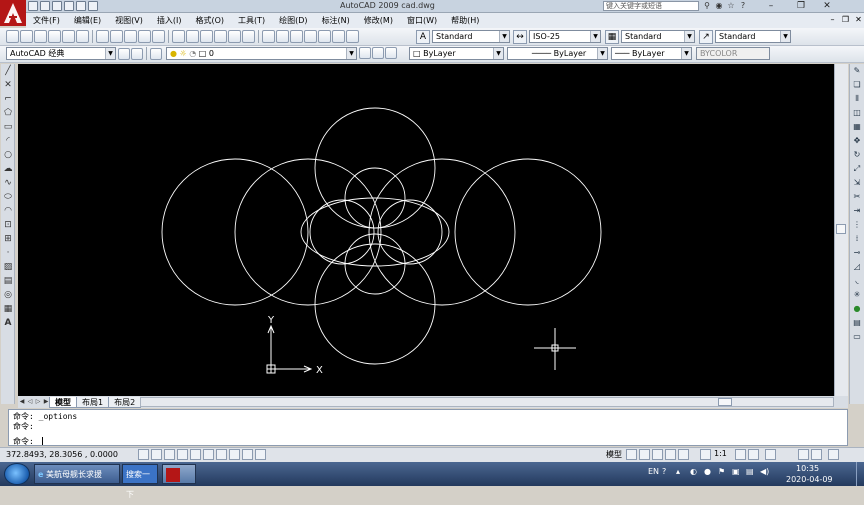 This screenshot has width=864, height=505. What do you see at coordinates (8, 183) in the screenshot?
I see `spline-icon: ∿` at bounding box center [8, 183].